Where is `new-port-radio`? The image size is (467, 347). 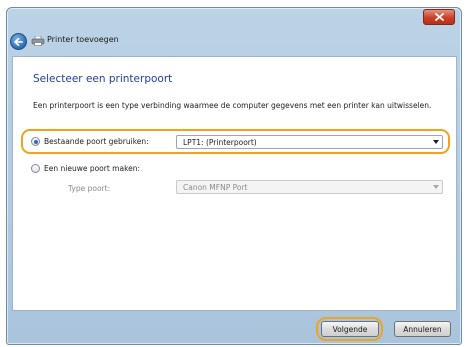 new-port-radio is located at coordinates (35, 168).